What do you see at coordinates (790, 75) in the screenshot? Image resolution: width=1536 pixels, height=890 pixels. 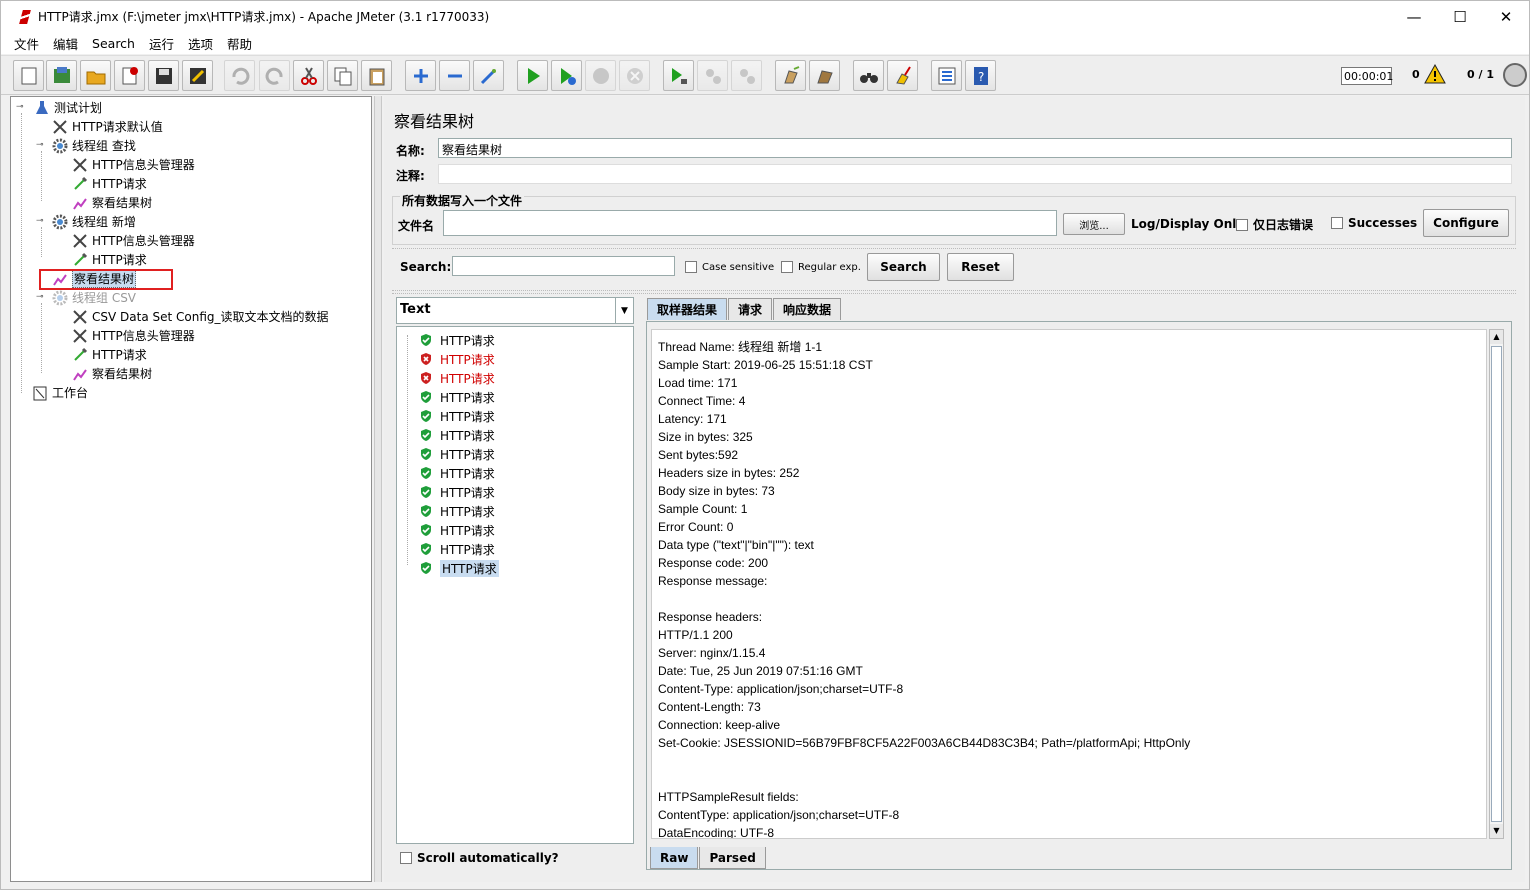 I see `clear-button` at bounding box center [790, 75].